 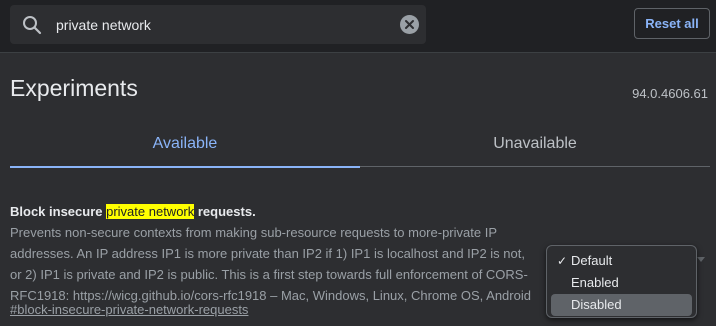 I want to click on clear-icon, so click(x=409, y=24).